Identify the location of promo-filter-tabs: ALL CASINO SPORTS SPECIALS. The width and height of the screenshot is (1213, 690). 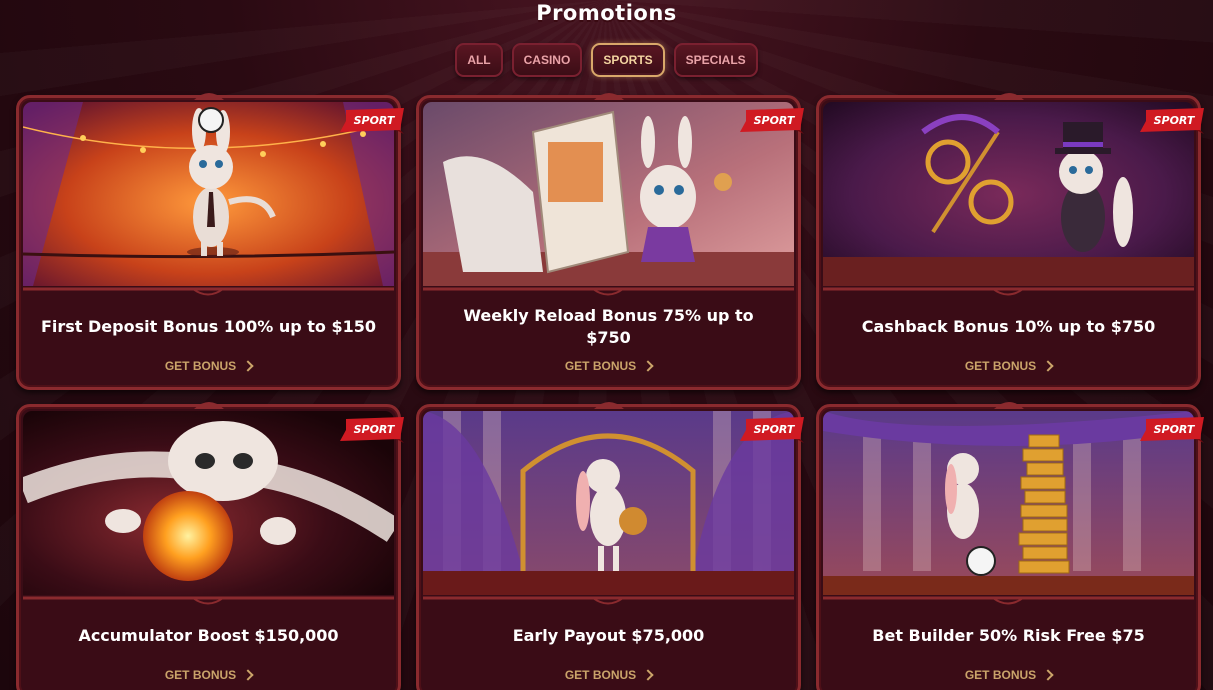
(606, 60).